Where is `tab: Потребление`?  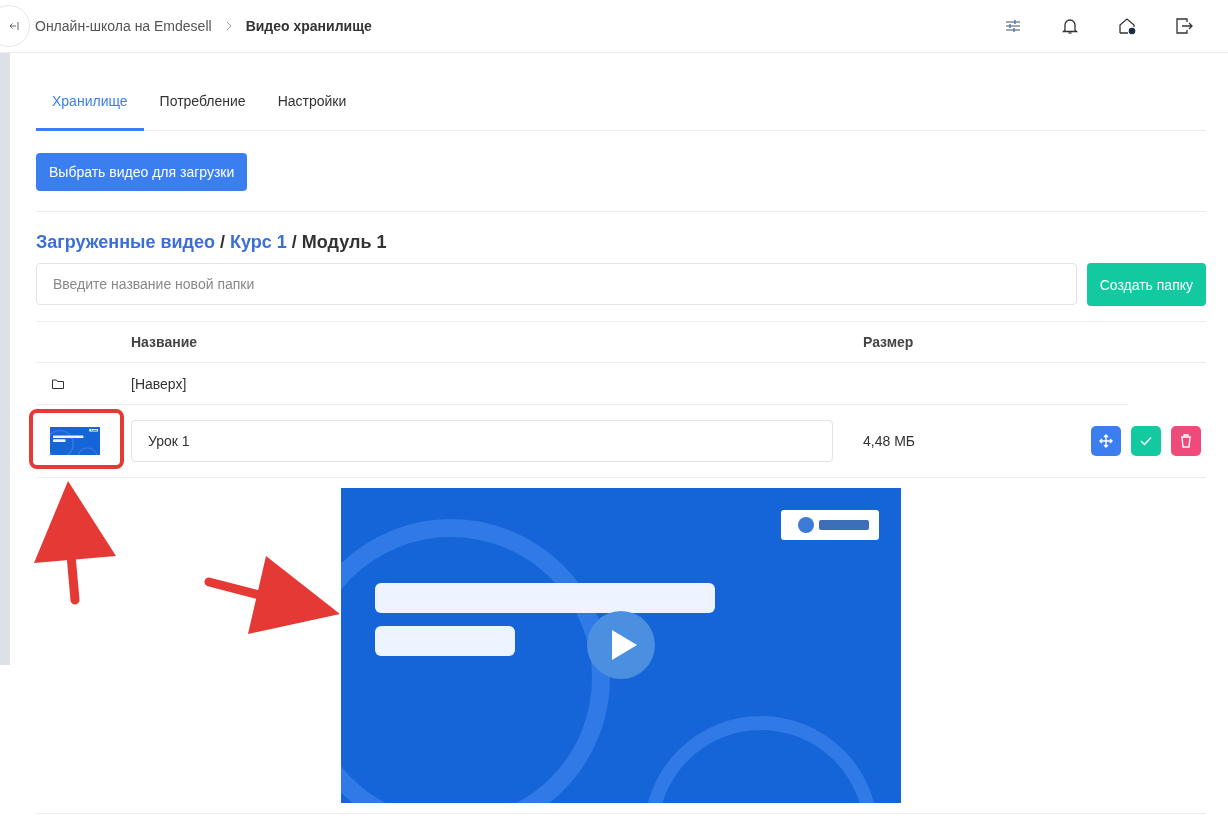 tab: Потребление is located at coordinates (202, 103).